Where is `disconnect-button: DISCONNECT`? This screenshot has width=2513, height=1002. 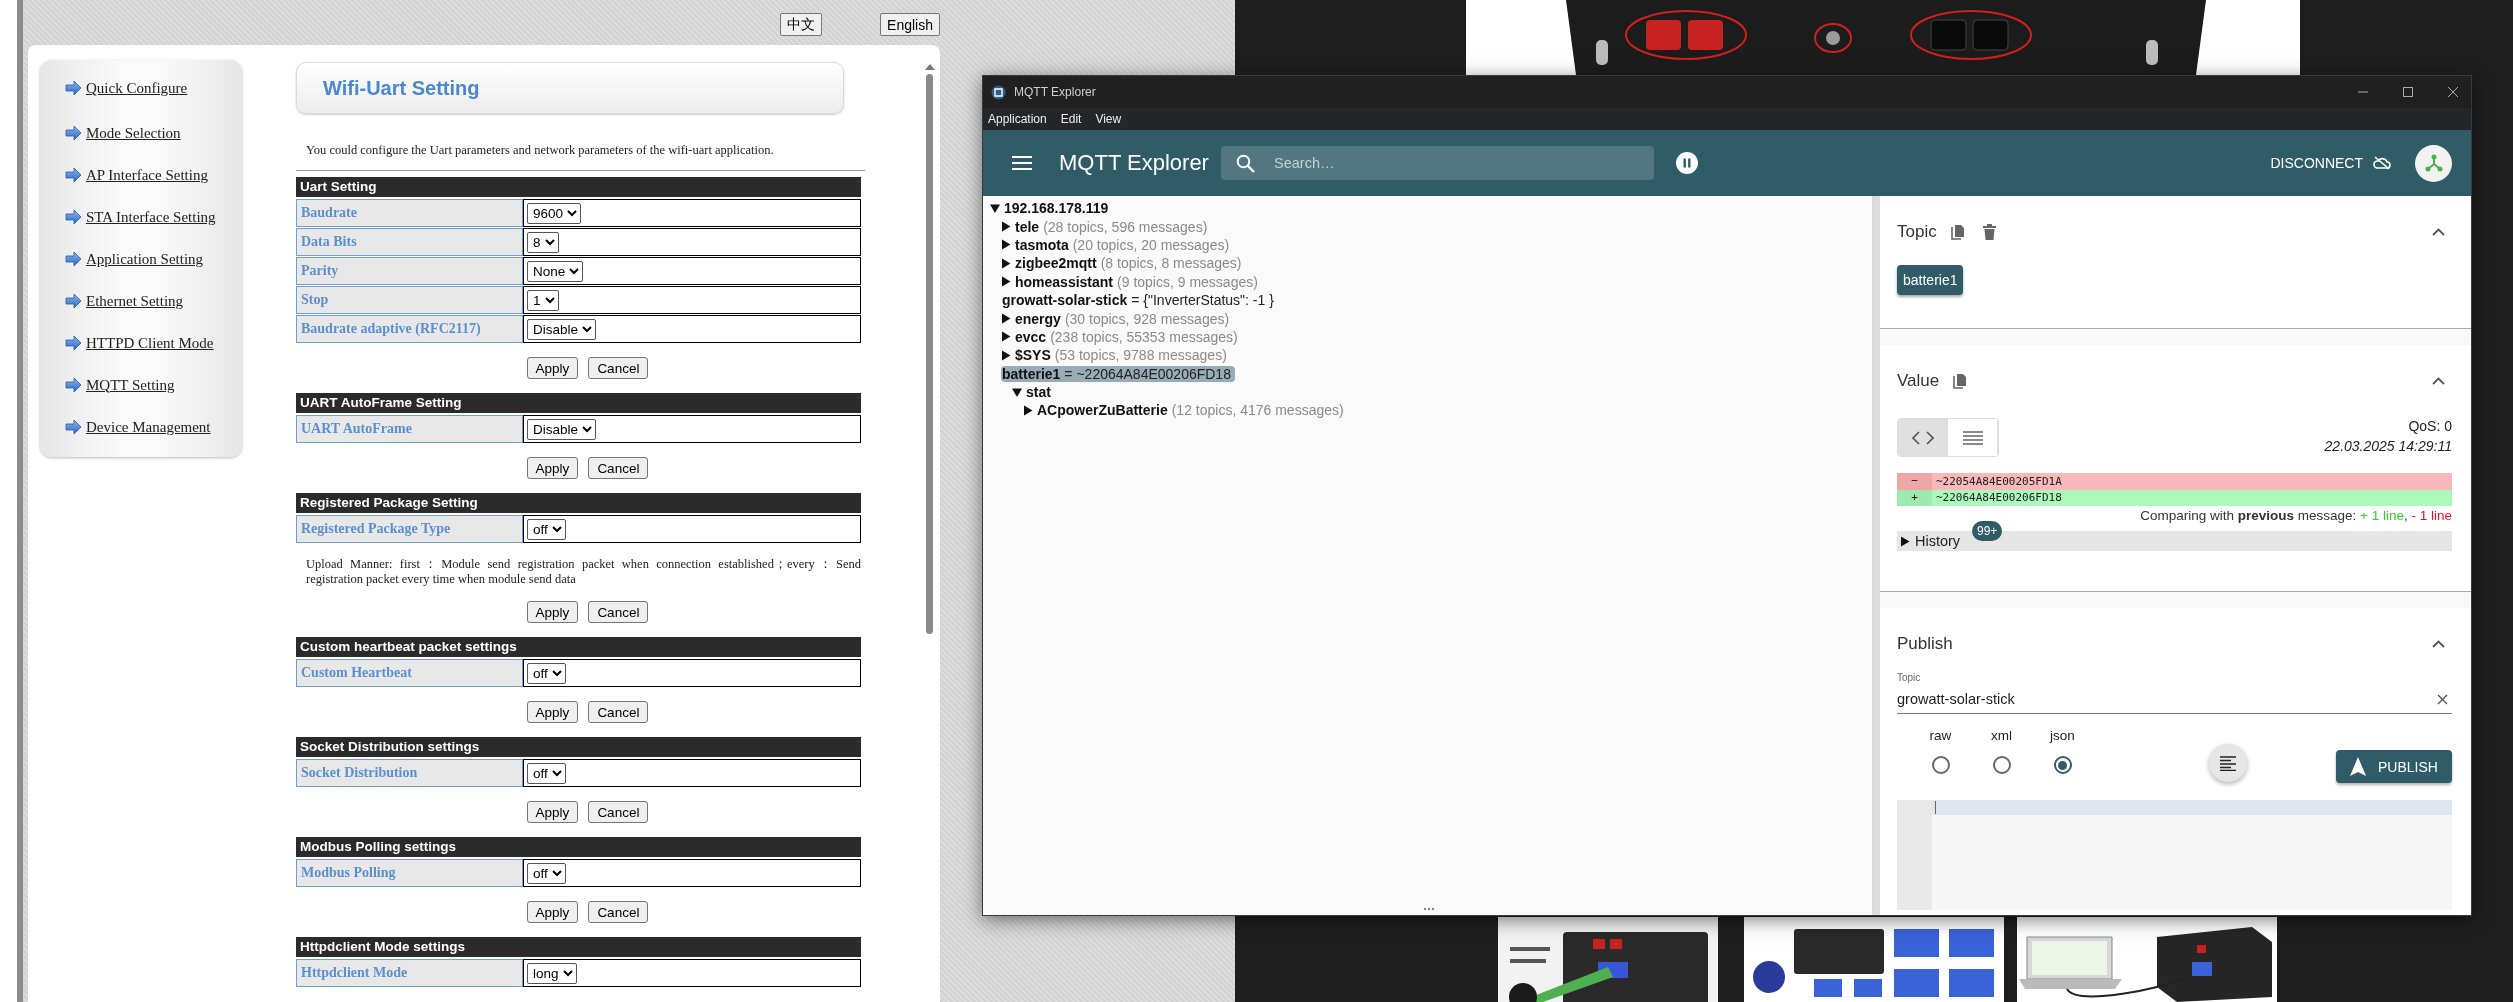
disconnect-button: DISCONNECT is located at coordinates (2316, 163).